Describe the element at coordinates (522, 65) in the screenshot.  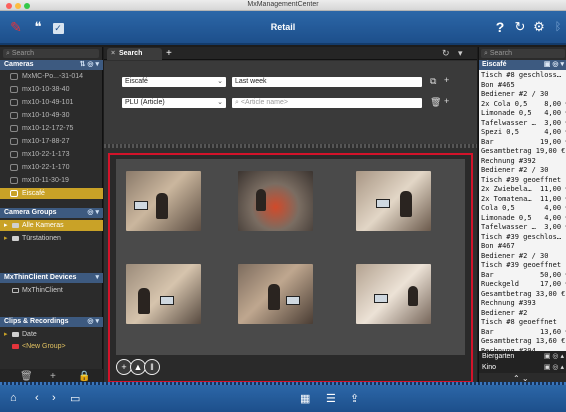
I see `receipt-panel-header: Eiscafé ▣ ◎ ▾` at that location.